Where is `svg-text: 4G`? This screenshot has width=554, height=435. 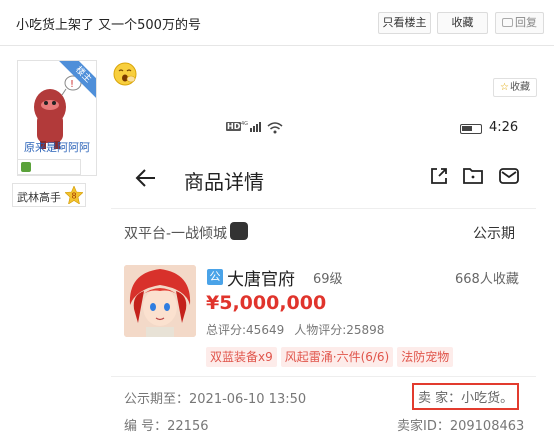 svg-text: 4G is located at coordinates (244, 124).